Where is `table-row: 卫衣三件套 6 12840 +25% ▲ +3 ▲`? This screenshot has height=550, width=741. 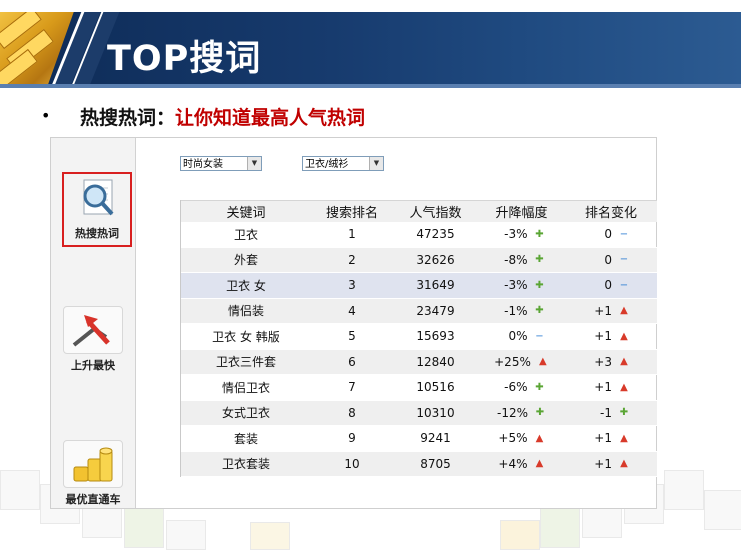
table-row: 卫衣三件套 6 12840 +25% ▲ +3 ▲ is located at coordinates (419, 362).